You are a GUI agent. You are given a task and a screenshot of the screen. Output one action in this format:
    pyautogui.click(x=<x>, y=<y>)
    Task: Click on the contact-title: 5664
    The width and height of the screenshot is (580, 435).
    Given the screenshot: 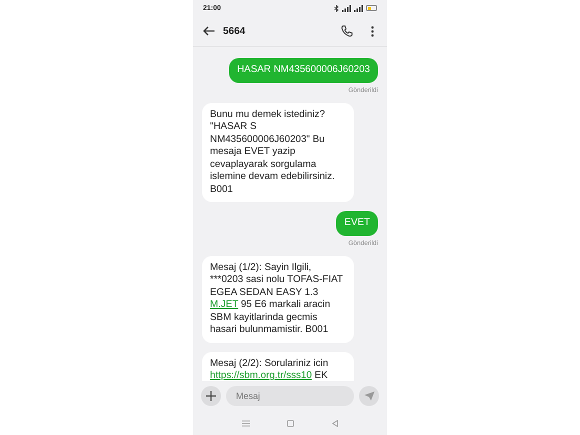 What is the action you would take?
    pyautogui.click(x=234, y=31)
    